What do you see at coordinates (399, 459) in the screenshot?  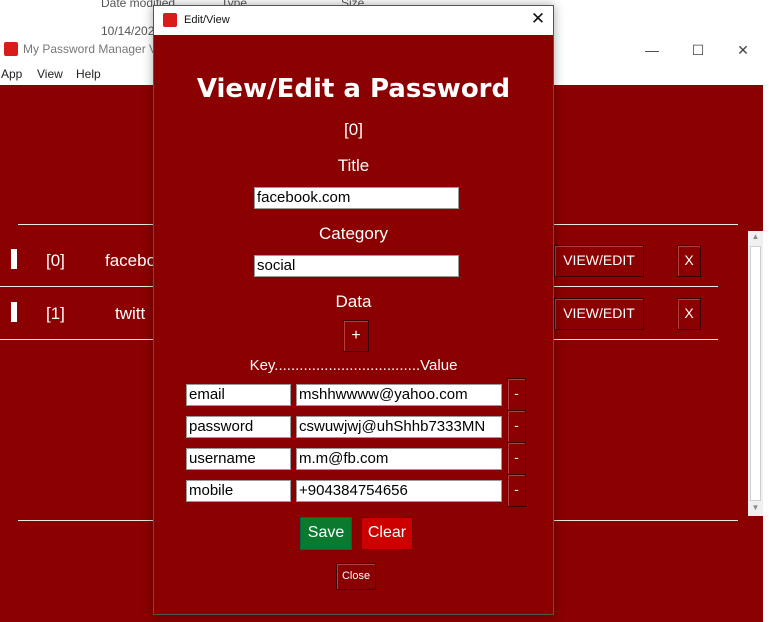 I see `entry-value-input: m.m@fb.com` at bounding box center [399, 459].